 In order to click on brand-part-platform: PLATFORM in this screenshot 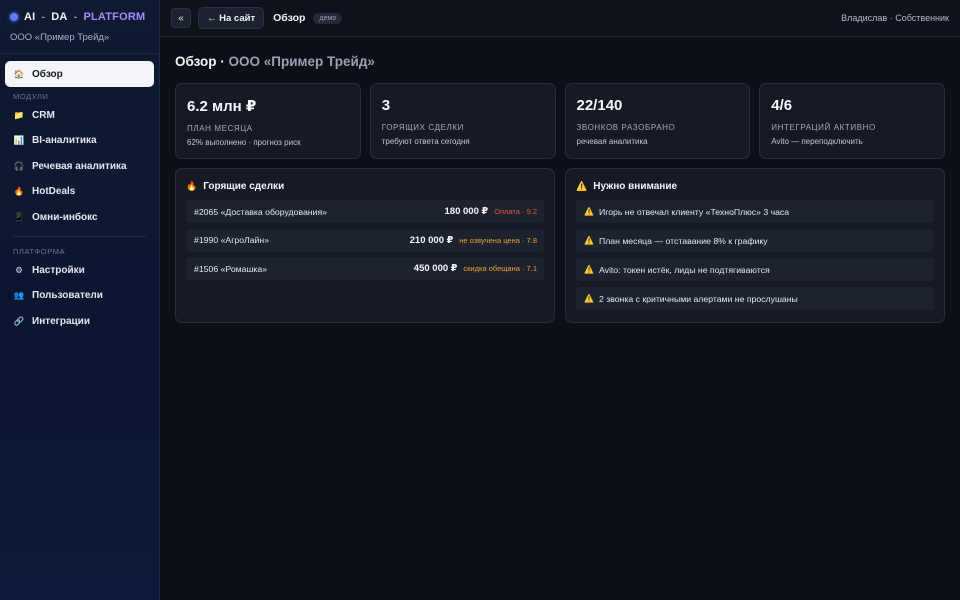, I will do `click(114, 17)`.